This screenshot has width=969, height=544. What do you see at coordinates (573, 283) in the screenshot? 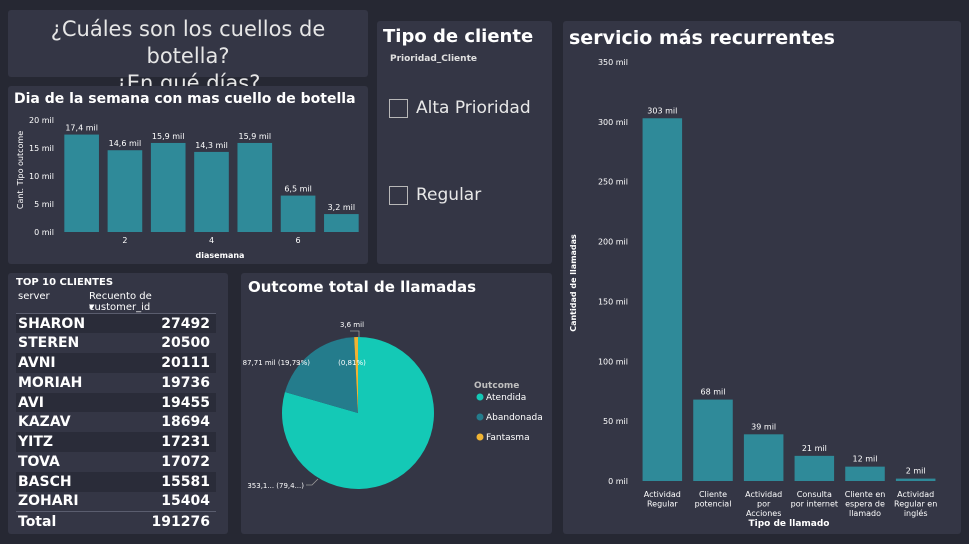
I see `service-chart-ylabel: Cantidad de llamadas` at bounding box center [573, 283].